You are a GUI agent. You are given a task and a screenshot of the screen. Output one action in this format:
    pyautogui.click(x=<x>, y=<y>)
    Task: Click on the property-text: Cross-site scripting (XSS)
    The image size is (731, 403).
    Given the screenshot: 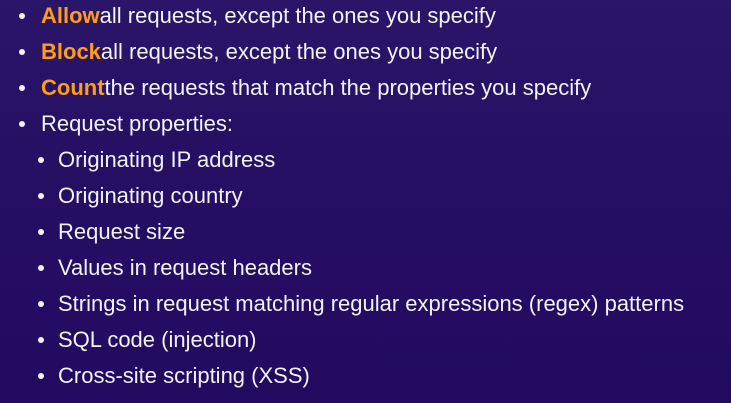 What is the action you would take?
    pyautogui.click(x=184, y=375)
    